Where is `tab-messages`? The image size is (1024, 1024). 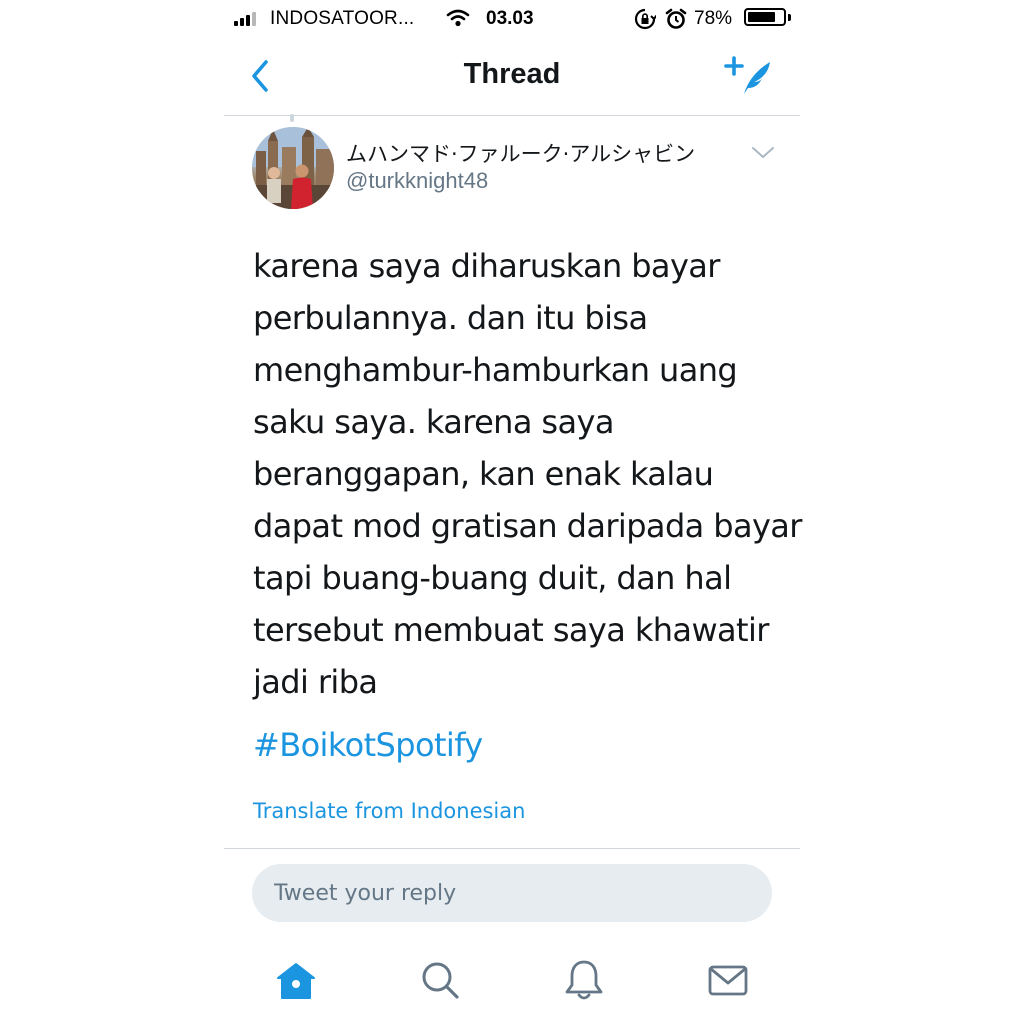 tab-messages is located at coordinates (728, 980).